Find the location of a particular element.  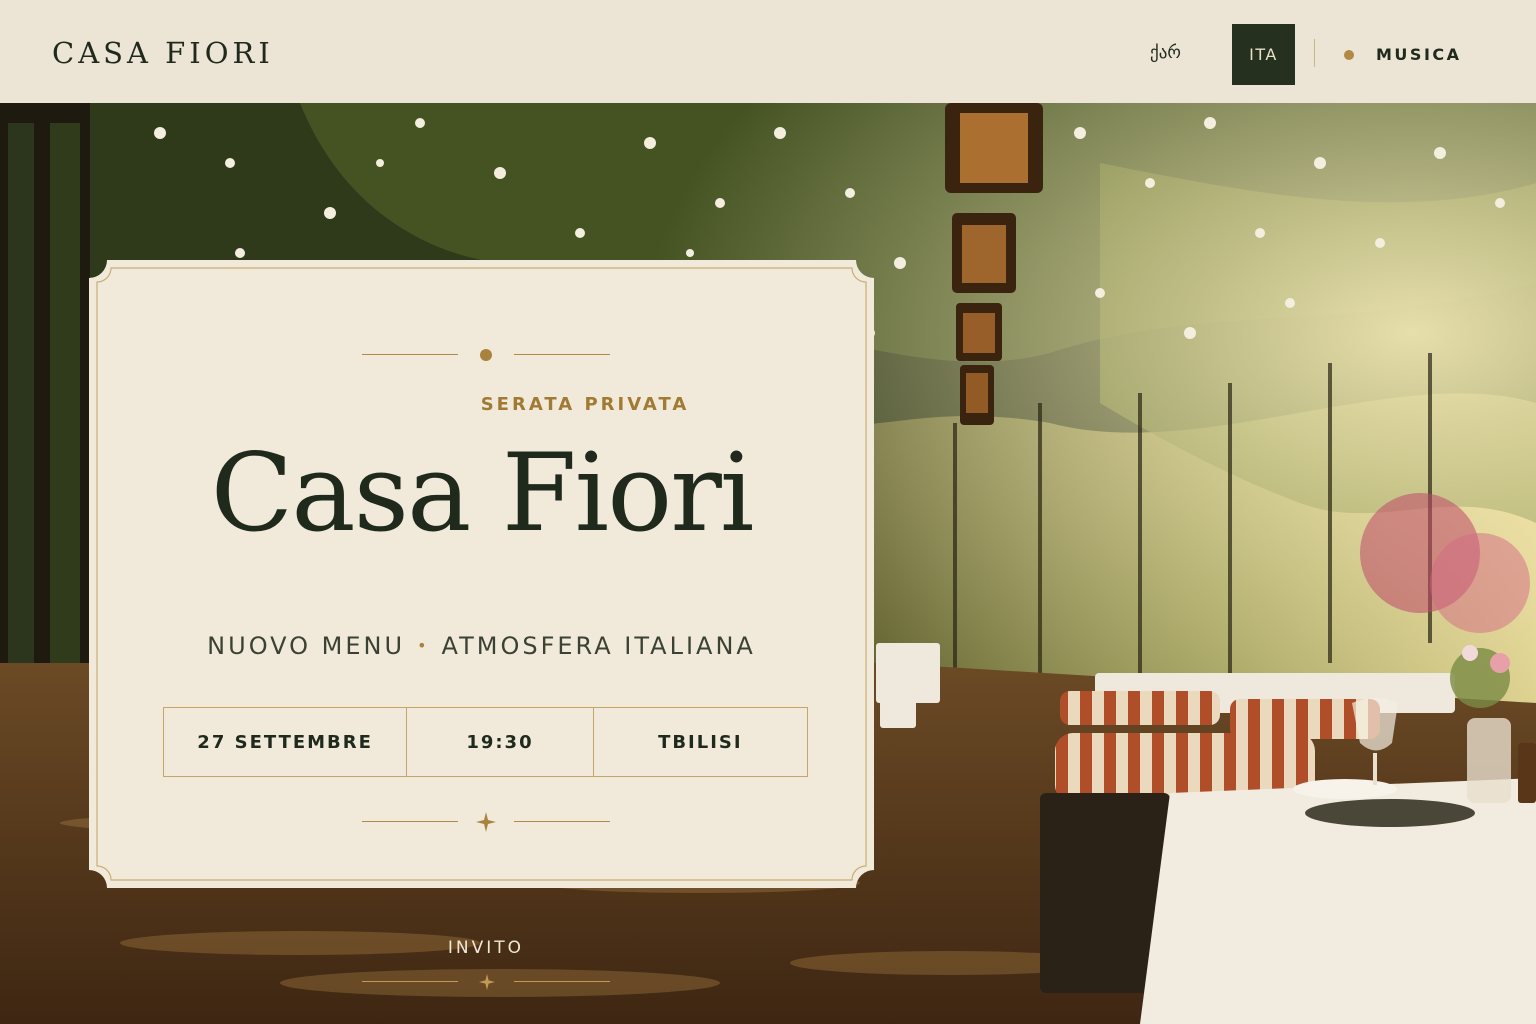

site-logo: CASA FIORI is located at coordinates (163, 53).